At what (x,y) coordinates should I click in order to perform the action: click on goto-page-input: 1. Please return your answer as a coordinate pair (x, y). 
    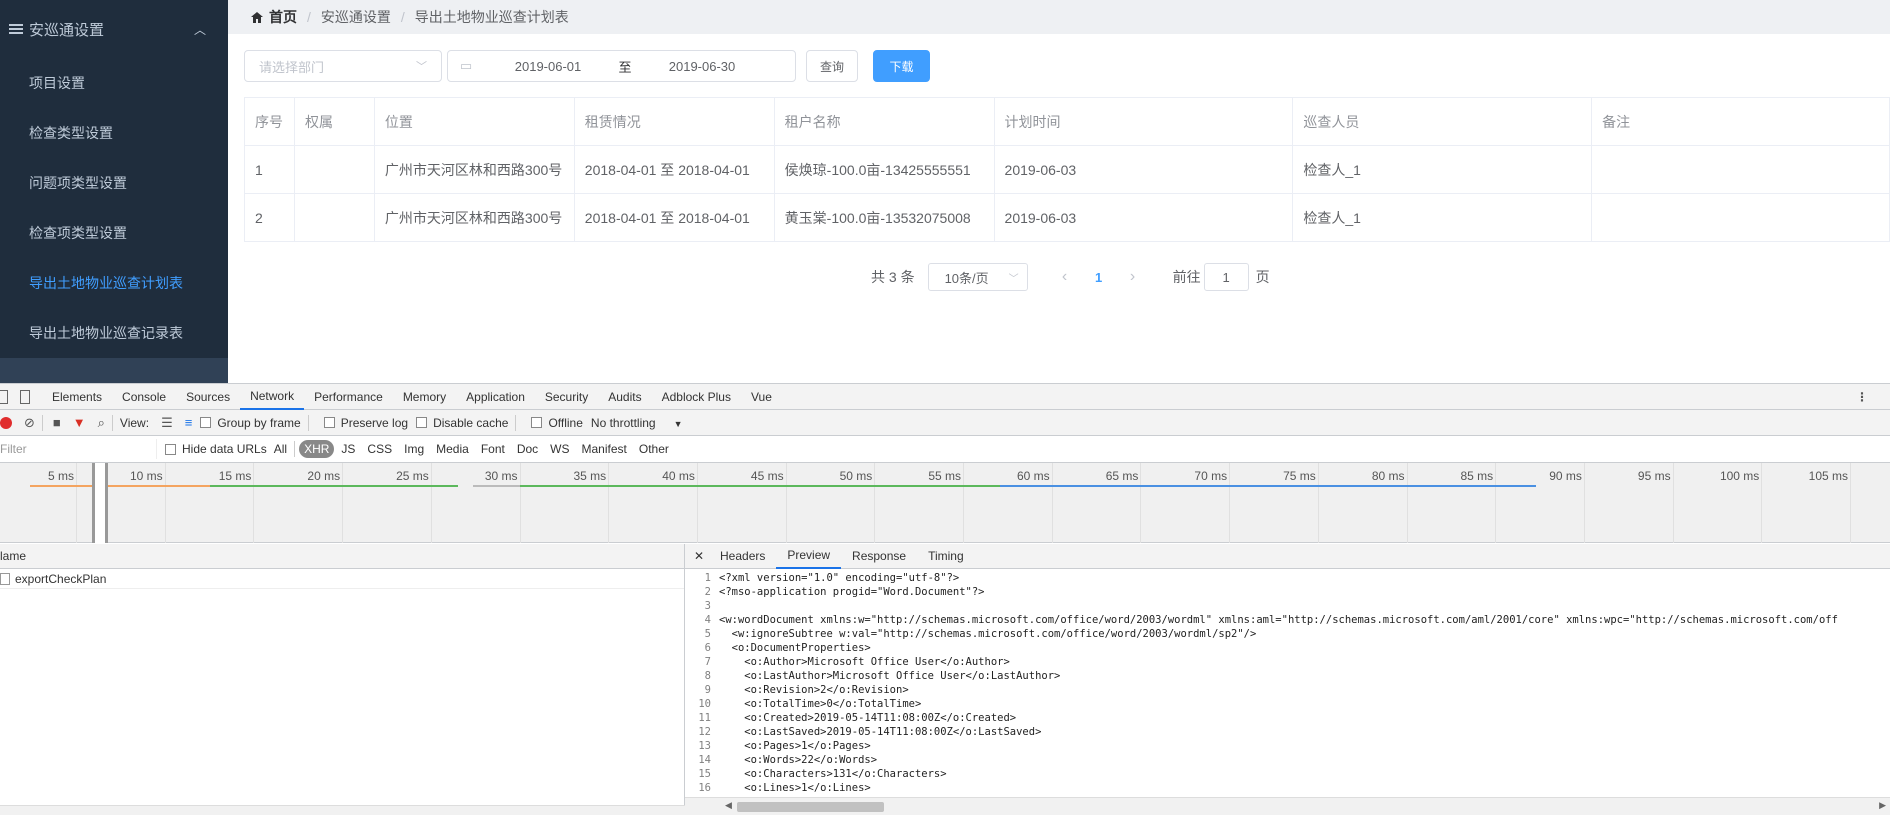
    Looking at the image, I should click on (1226, 277).